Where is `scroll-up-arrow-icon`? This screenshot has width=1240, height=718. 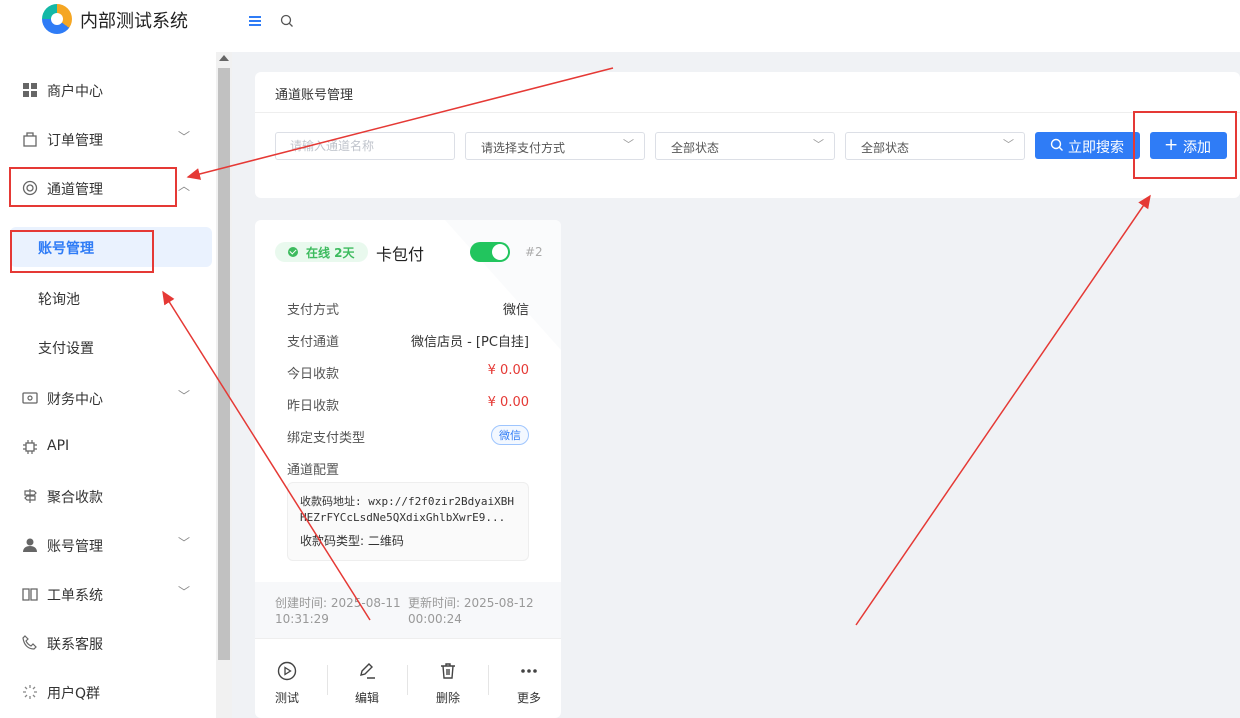 scroll-up-arrow-icon is located at coordinates (224, 58).